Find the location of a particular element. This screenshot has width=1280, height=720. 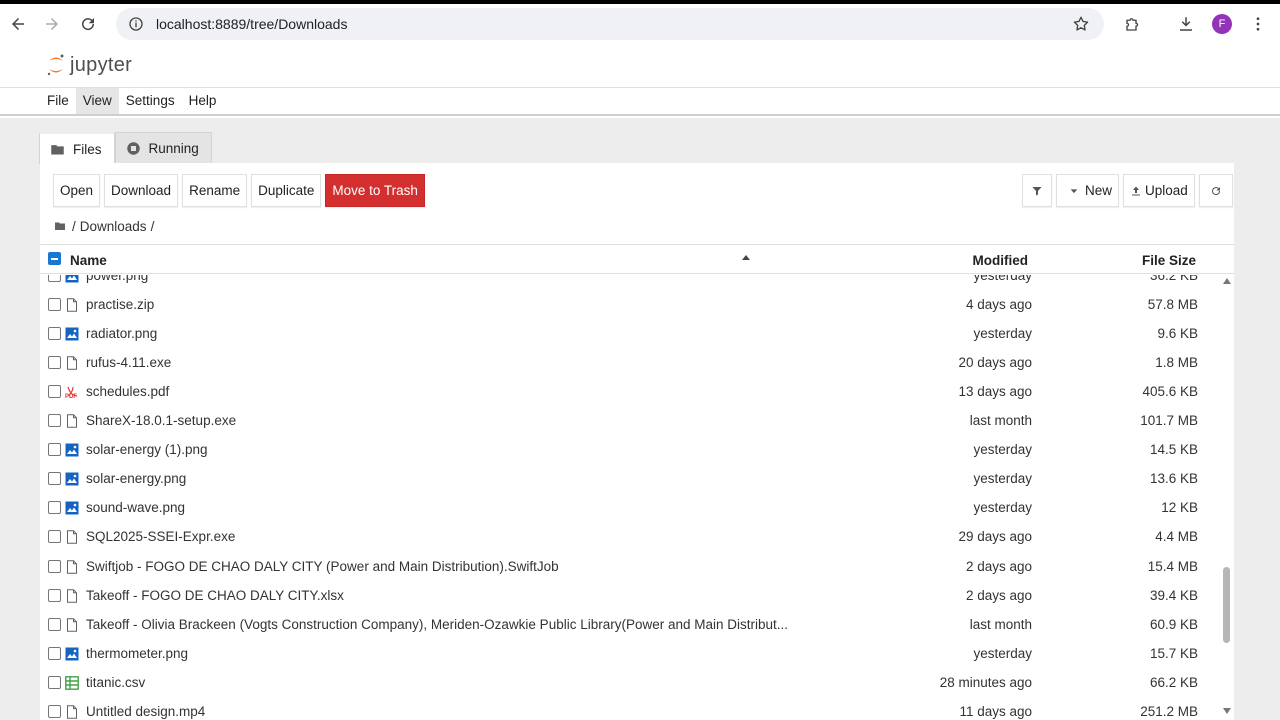

table-row: titanic.csv 28 minutes ago 66.2 KB is located at coordinates (630, 682).